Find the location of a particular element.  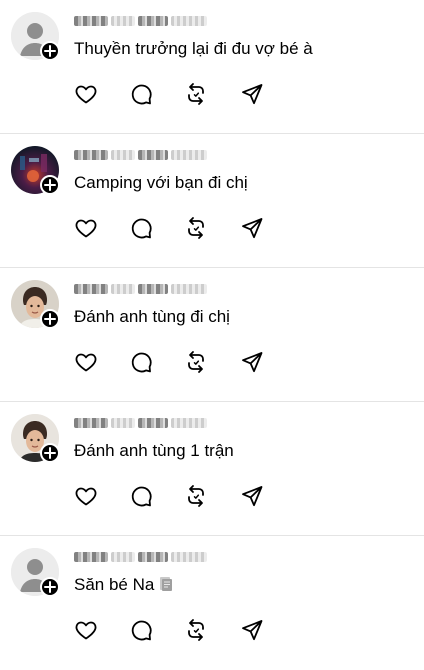

reply-text: Đánh anh tùng 1 trận is located at coordinates (154, 451).